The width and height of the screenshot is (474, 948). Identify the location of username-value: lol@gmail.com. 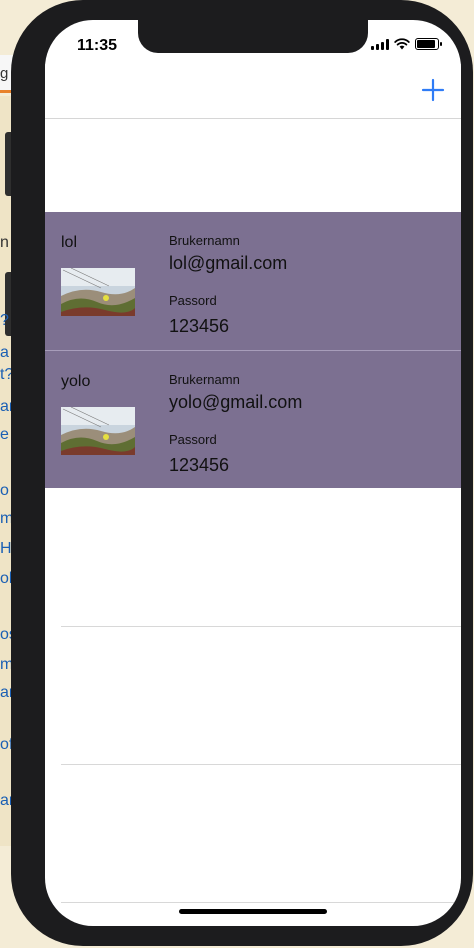
(228, 263).